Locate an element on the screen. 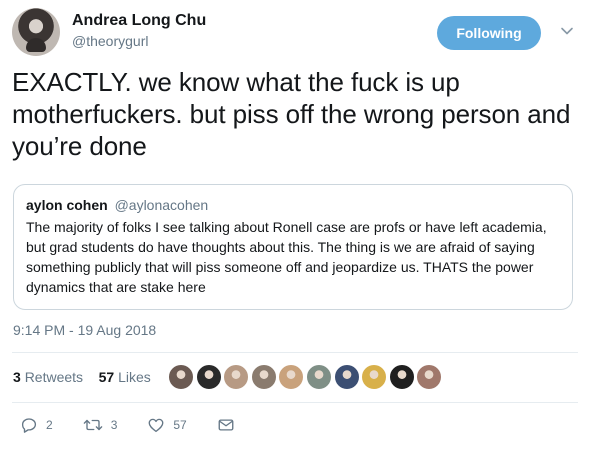 The image size is (590, 452). tweet-actions: 2 3 57 is located at coordinates (146, 425).